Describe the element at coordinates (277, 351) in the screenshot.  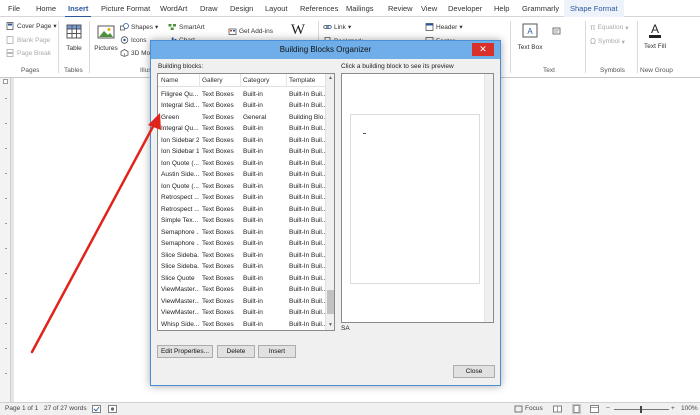
I see `insert-button: Insert` at that location.